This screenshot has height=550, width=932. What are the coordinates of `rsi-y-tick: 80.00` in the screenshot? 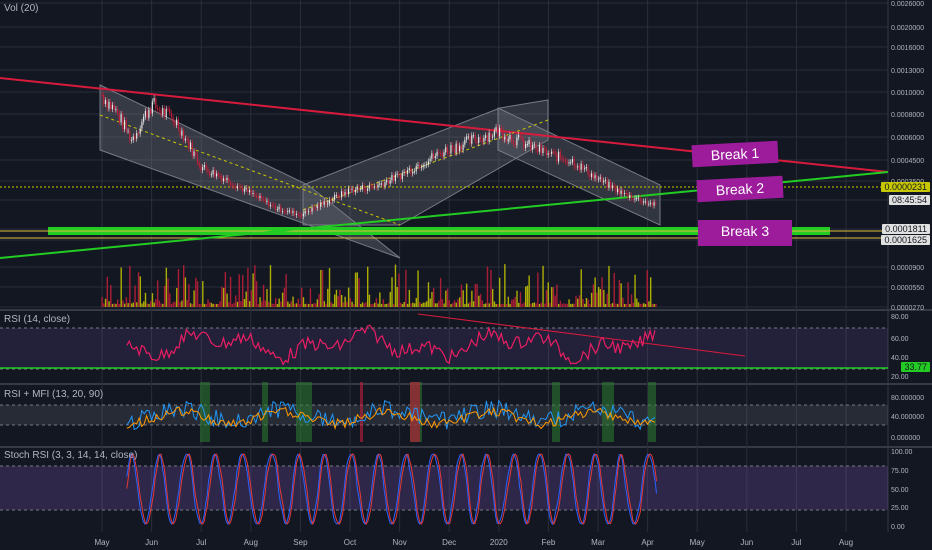 It's located at (900, 317).